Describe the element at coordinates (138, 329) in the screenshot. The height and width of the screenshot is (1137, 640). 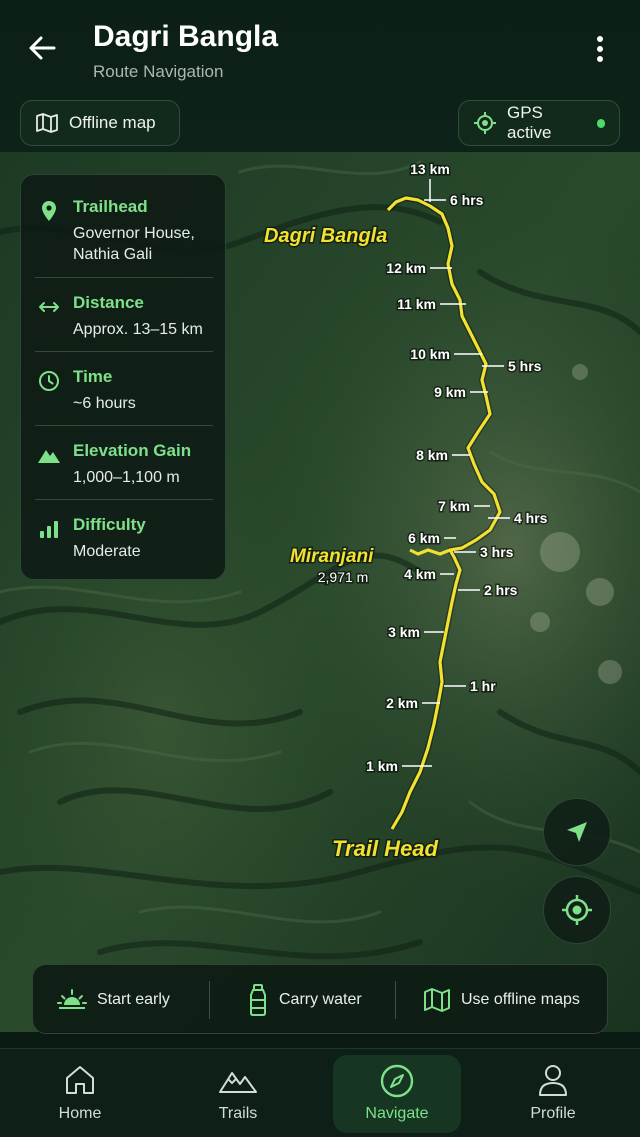
I see `distance-value: Approx. 13–15 km` at that location.